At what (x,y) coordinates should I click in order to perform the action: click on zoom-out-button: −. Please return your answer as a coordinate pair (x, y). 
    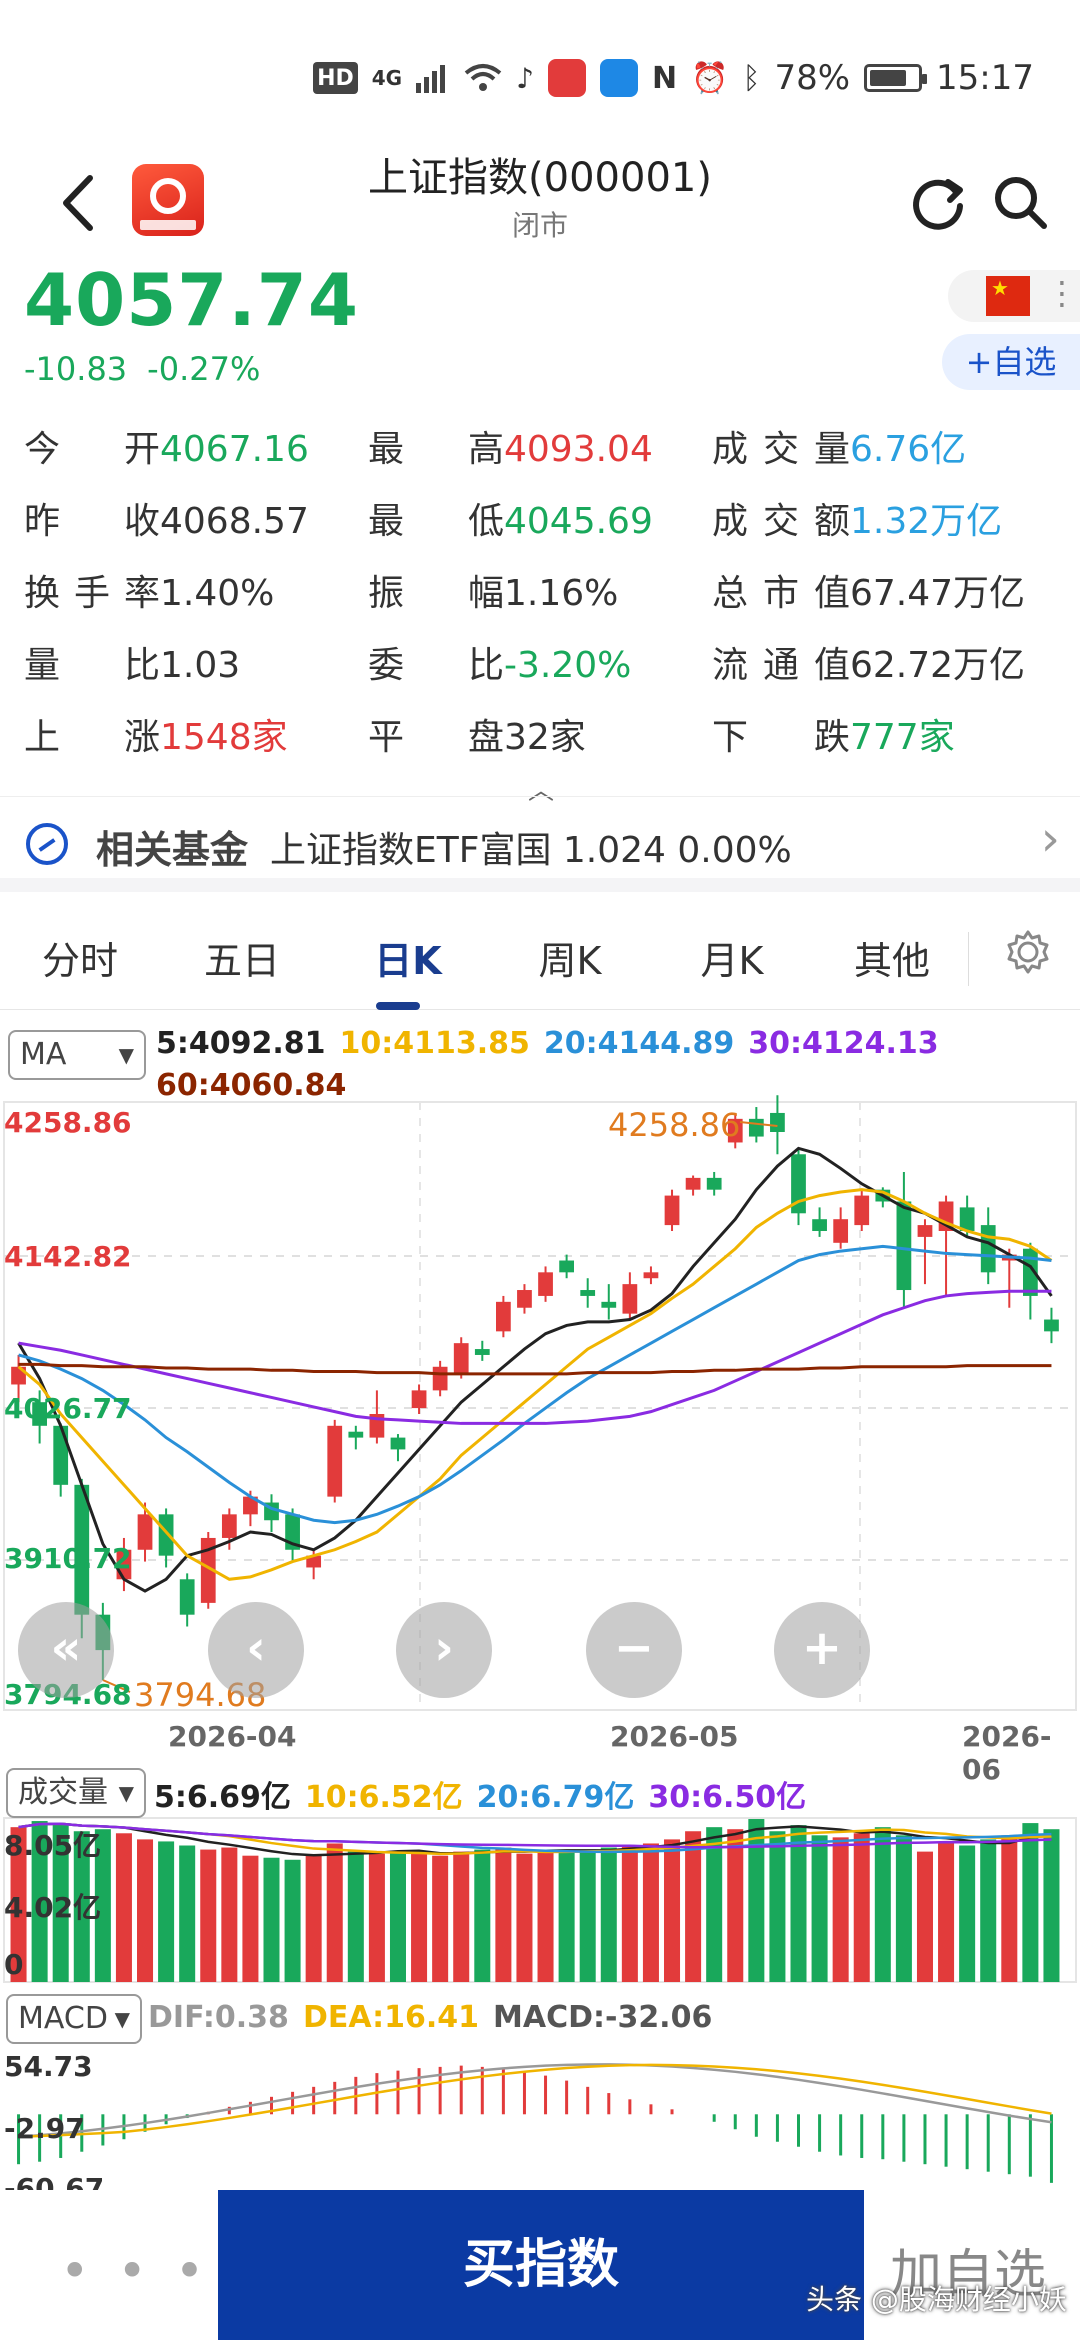
    Looking at the image, I should click on (634, 1650).